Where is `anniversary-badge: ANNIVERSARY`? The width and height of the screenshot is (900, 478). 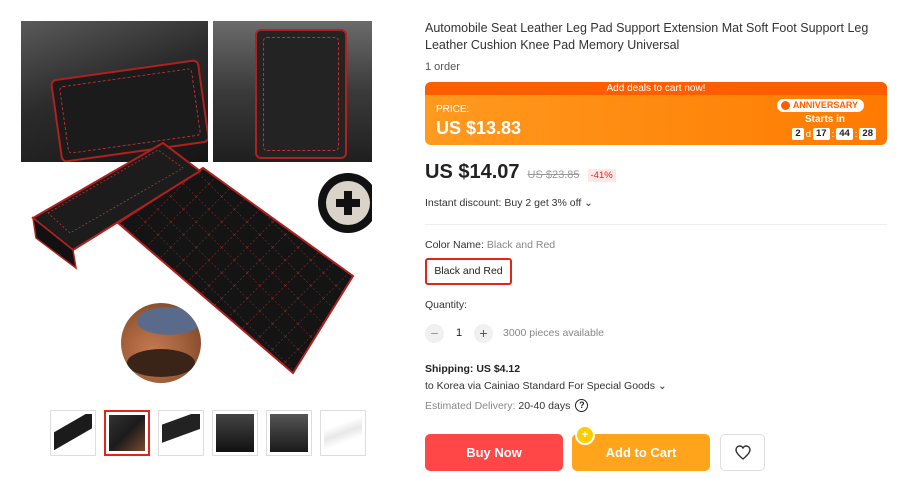 anniversary-badge: ANNIVERSARY is located at coordinates (820, 105).